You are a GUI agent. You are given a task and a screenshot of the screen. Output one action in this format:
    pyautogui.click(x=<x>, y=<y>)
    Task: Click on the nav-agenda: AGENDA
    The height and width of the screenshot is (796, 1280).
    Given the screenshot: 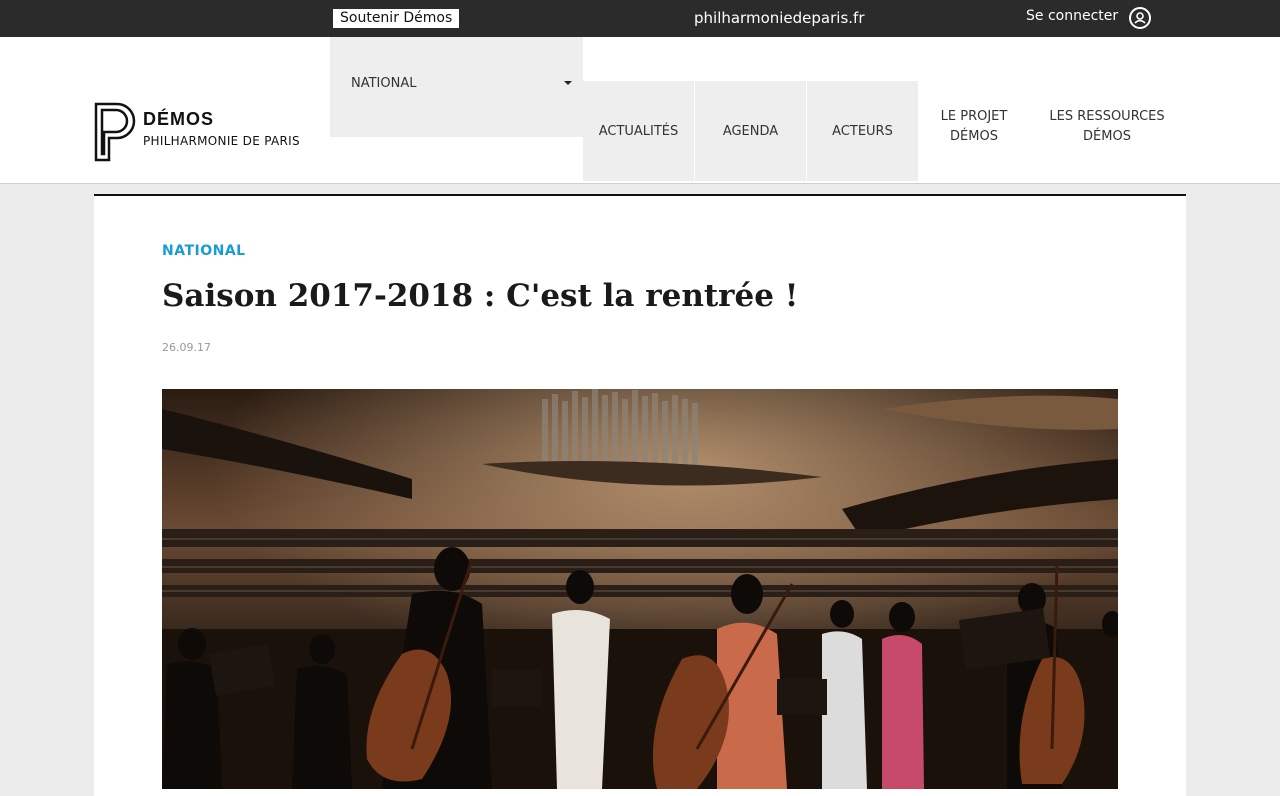 What is the action you would take?
    pyautogui.click(x=750, y=131)
    